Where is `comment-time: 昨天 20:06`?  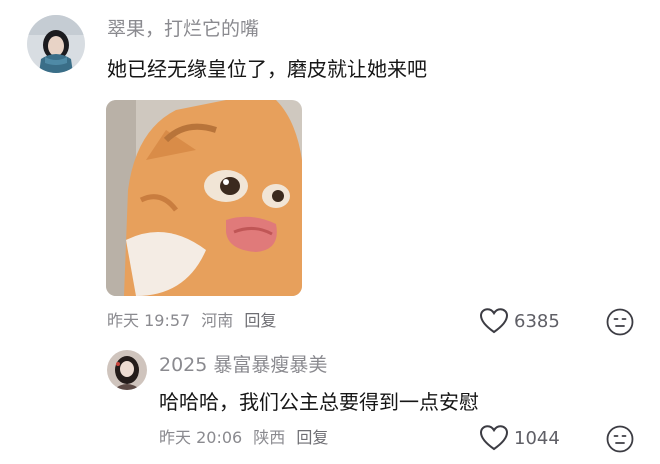
comment-time: 昨天 20:06 is located at coordinates (201, 437).